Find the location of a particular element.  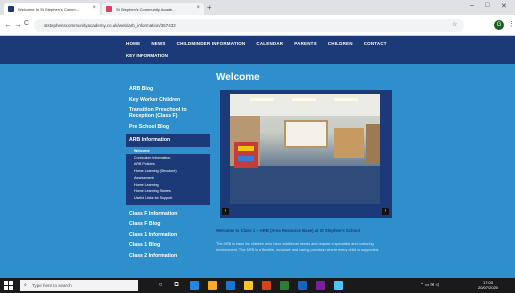

sidebar-item-class-1-information: Class 1 Information is located at coordinates (168, 235).